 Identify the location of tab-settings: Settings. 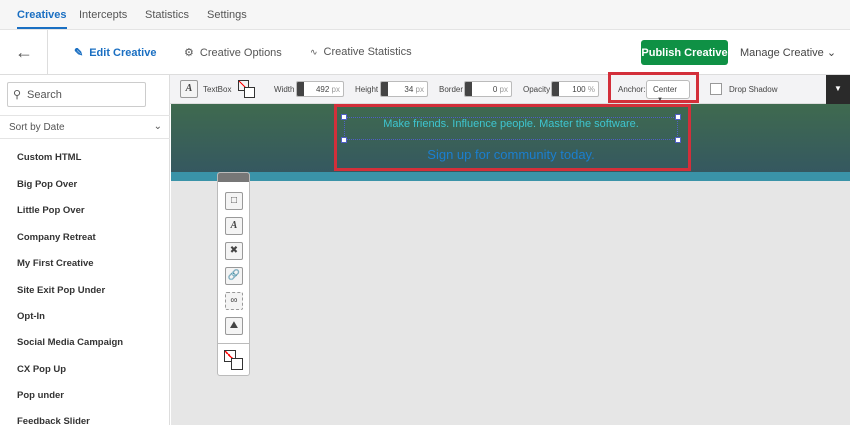
(227, 15).